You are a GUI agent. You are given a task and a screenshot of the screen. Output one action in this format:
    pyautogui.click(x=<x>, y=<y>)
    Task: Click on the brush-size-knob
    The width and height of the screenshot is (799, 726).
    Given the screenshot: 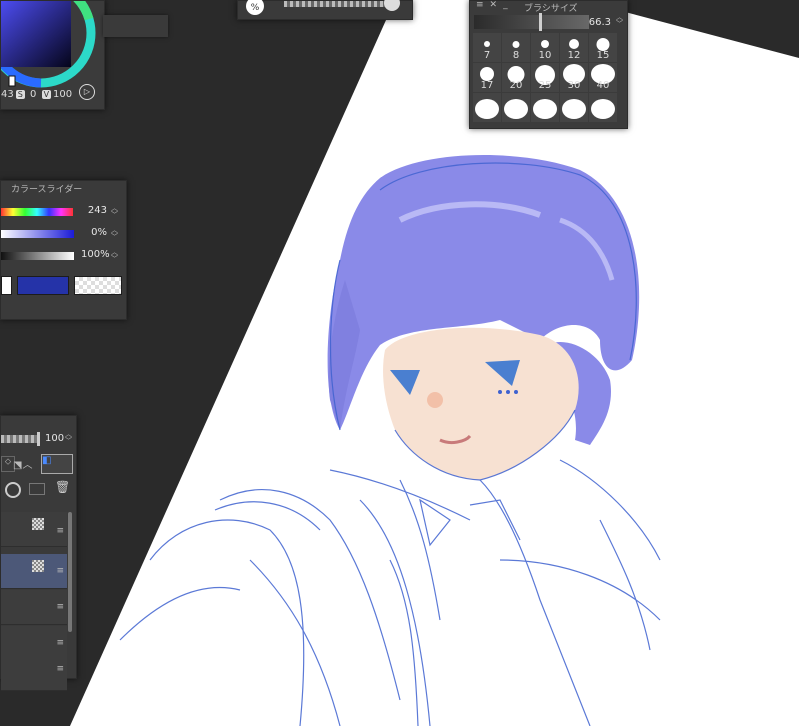 What is the action you would take?
    pyautogui.click(x=540, y=22)
    